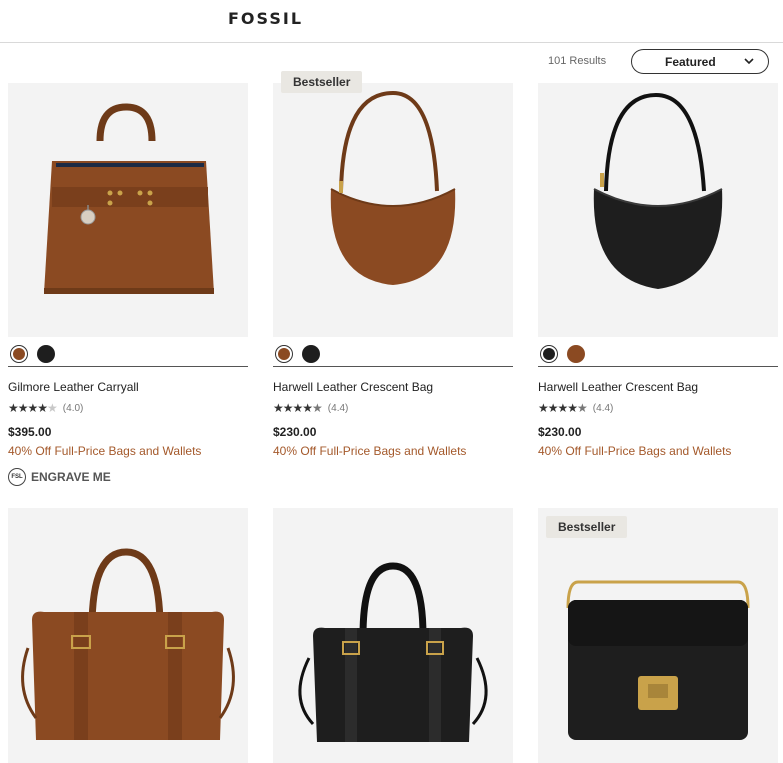  I want to click on product-rating: ★★★★★ (4.0), so click(45, 408).